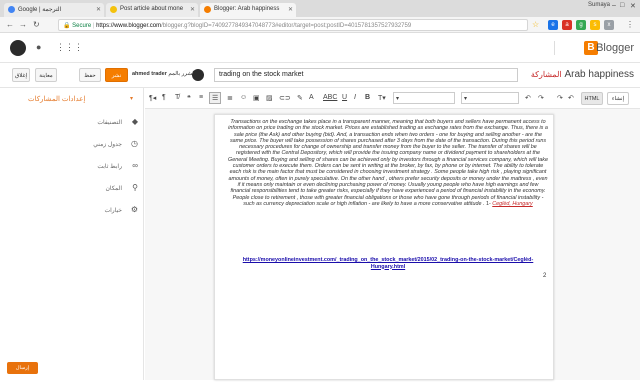 This screenshot has height=386, width=640. Describe the element at coordinates (535, 24) in the screenshot. I see `bookmark-star-icon: ☆` at that location.